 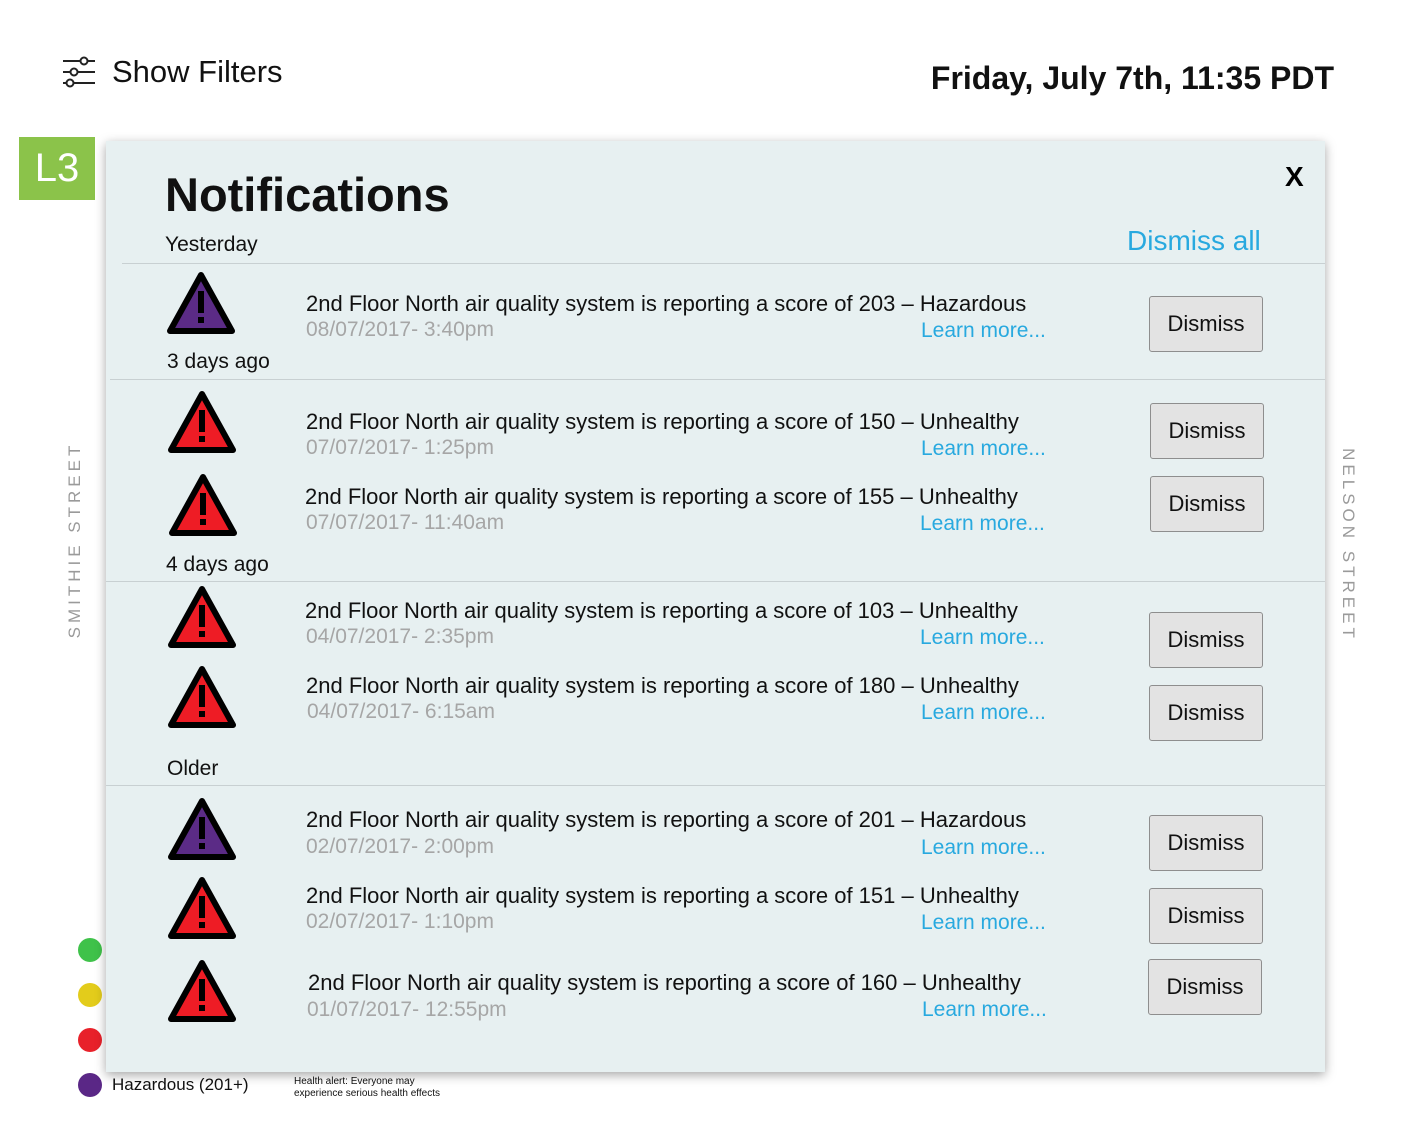 What do you see at coordinates (1348, 545) in the screenshot?
I see `street-label-right: NELSON STREET` at bounding box center [1348, 545].